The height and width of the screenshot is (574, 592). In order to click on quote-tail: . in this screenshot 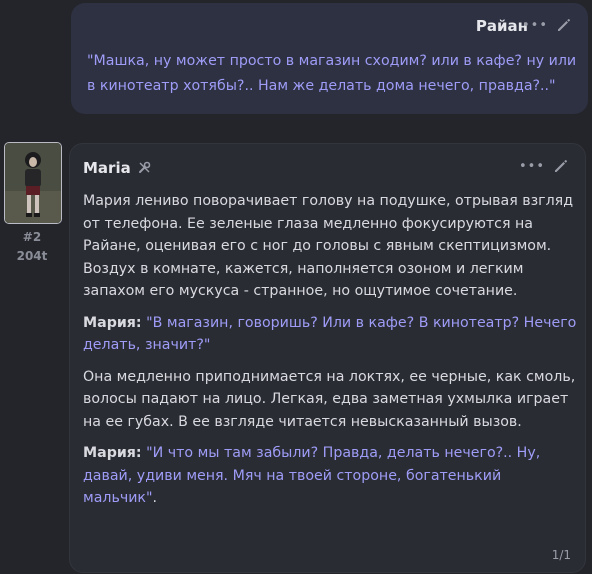, I will do `click(155, 498)`.